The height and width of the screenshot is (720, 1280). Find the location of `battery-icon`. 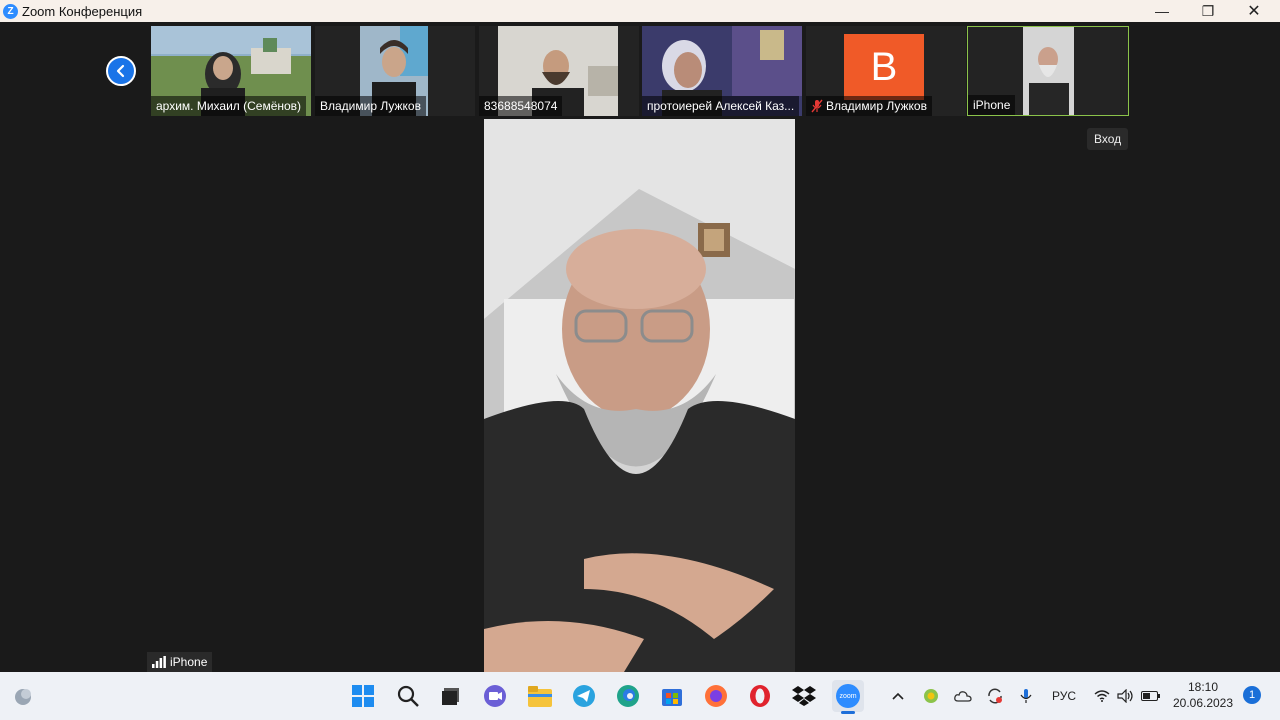

battery-icon is located at coordinates (1151, 696).